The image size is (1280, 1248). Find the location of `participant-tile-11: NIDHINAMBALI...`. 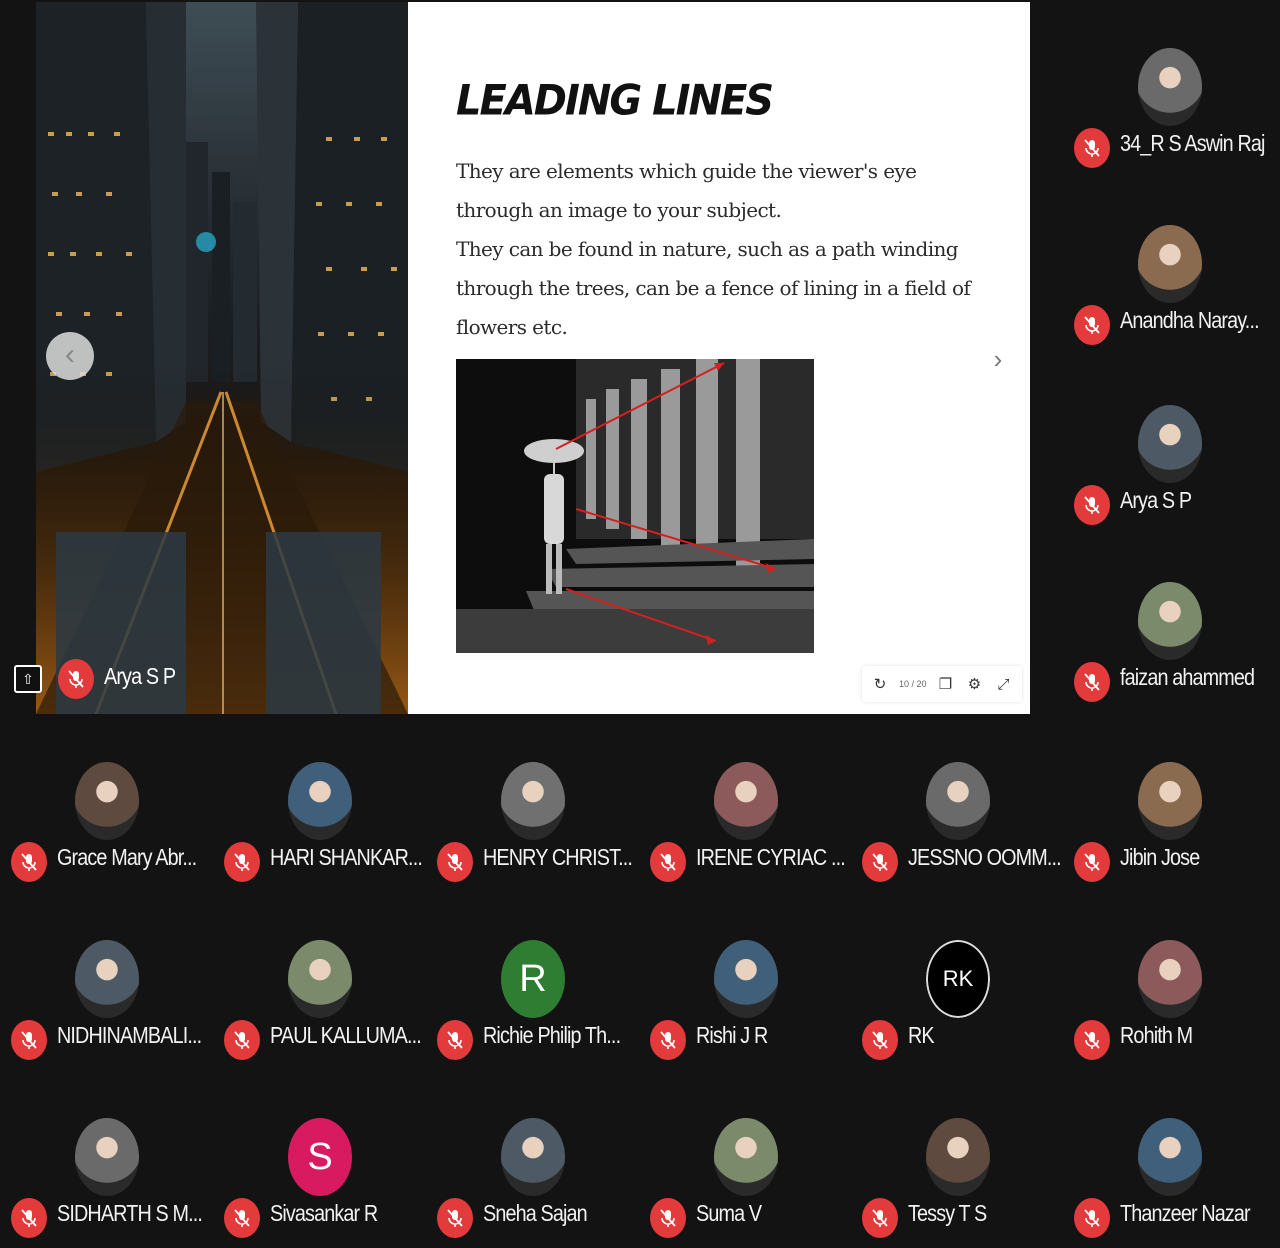

participant-tile-11: NIDHINAMBALI... is located at coordinates (117, 1005).